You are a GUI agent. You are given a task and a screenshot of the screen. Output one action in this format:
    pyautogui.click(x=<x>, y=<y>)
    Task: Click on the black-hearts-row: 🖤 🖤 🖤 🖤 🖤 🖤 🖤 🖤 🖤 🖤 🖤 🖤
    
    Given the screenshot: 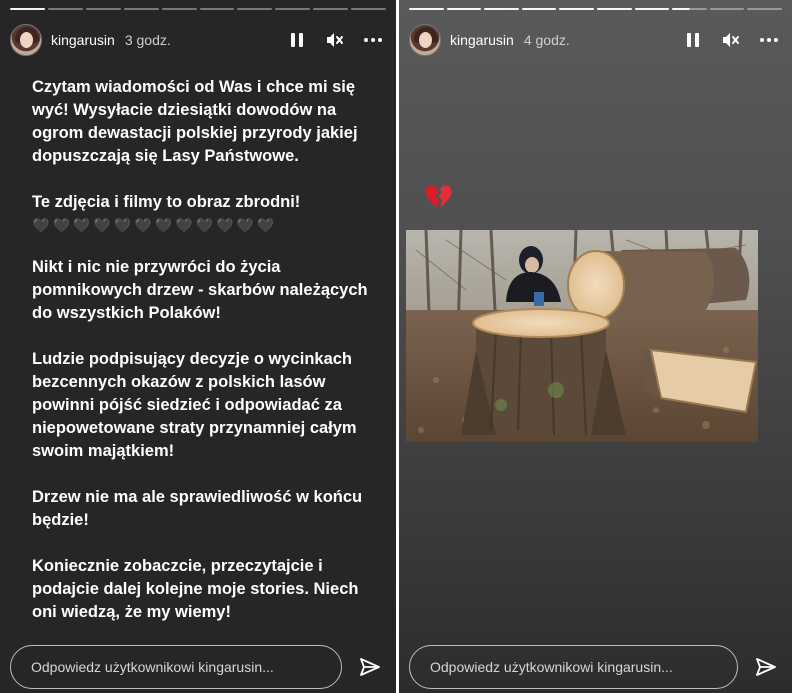 What is the action you would take?
    pyautogui.click(x=207, y=225)
    